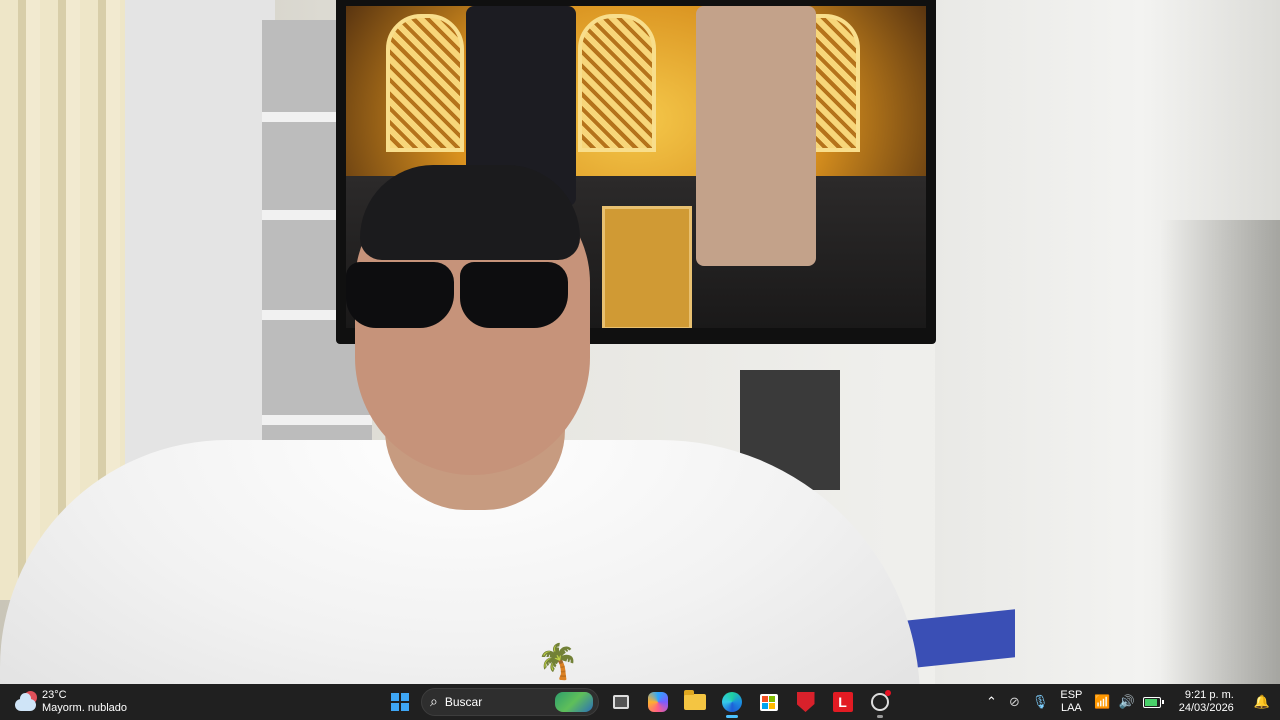 Image resolution: width=1280 pixels, height=720 pixels. What do you see at coordinates (1071, 695) in the screenshot?
I see `language-code: ESP` at bounding box center [1071, 695].